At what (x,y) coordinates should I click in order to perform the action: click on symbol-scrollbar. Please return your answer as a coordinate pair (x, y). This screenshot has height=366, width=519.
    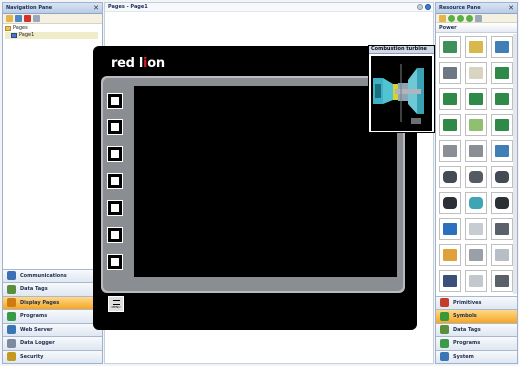
    Looking at the image, I should click on (515, 164).